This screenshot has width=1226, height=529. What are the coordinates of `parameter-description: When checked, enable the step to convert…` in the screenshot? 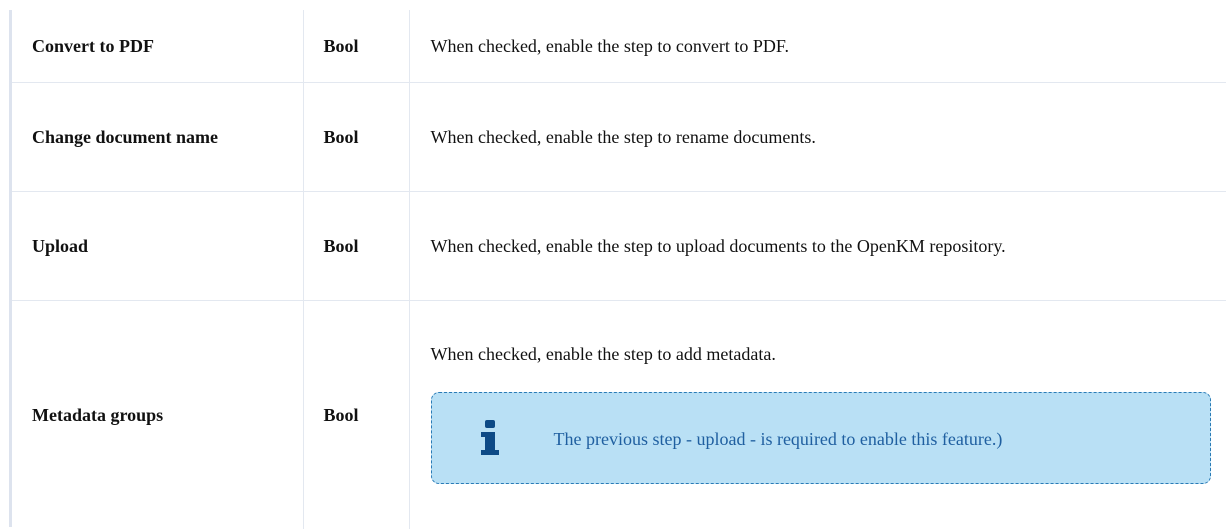 It's located at (817, 46).